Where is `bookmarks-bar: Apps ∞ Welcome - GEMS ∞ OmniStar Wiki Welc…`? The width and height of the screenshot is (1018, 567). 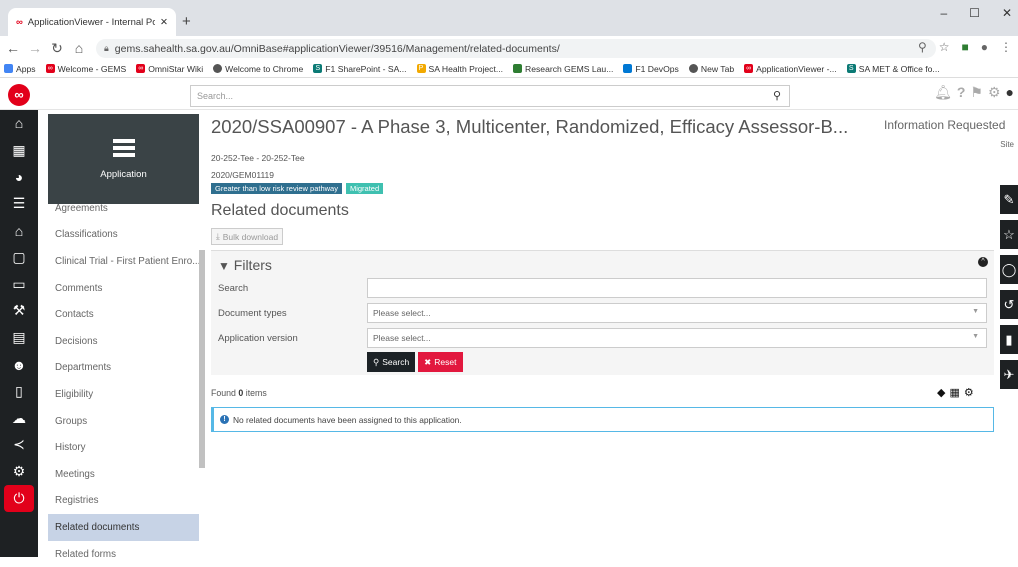
bookmarks-bar: Apps ∞ Welcome - GEMS ∞ OmniStar Wiki Welc… is located at coordinates (509, 69).